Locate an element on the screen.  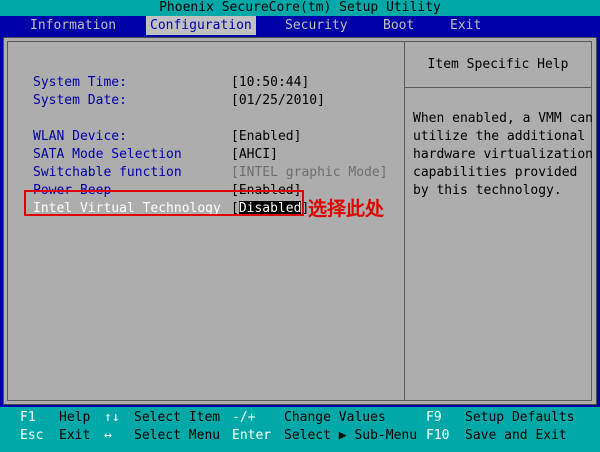
key-minus-plus: -/+ is located at coordinates (243, 418).